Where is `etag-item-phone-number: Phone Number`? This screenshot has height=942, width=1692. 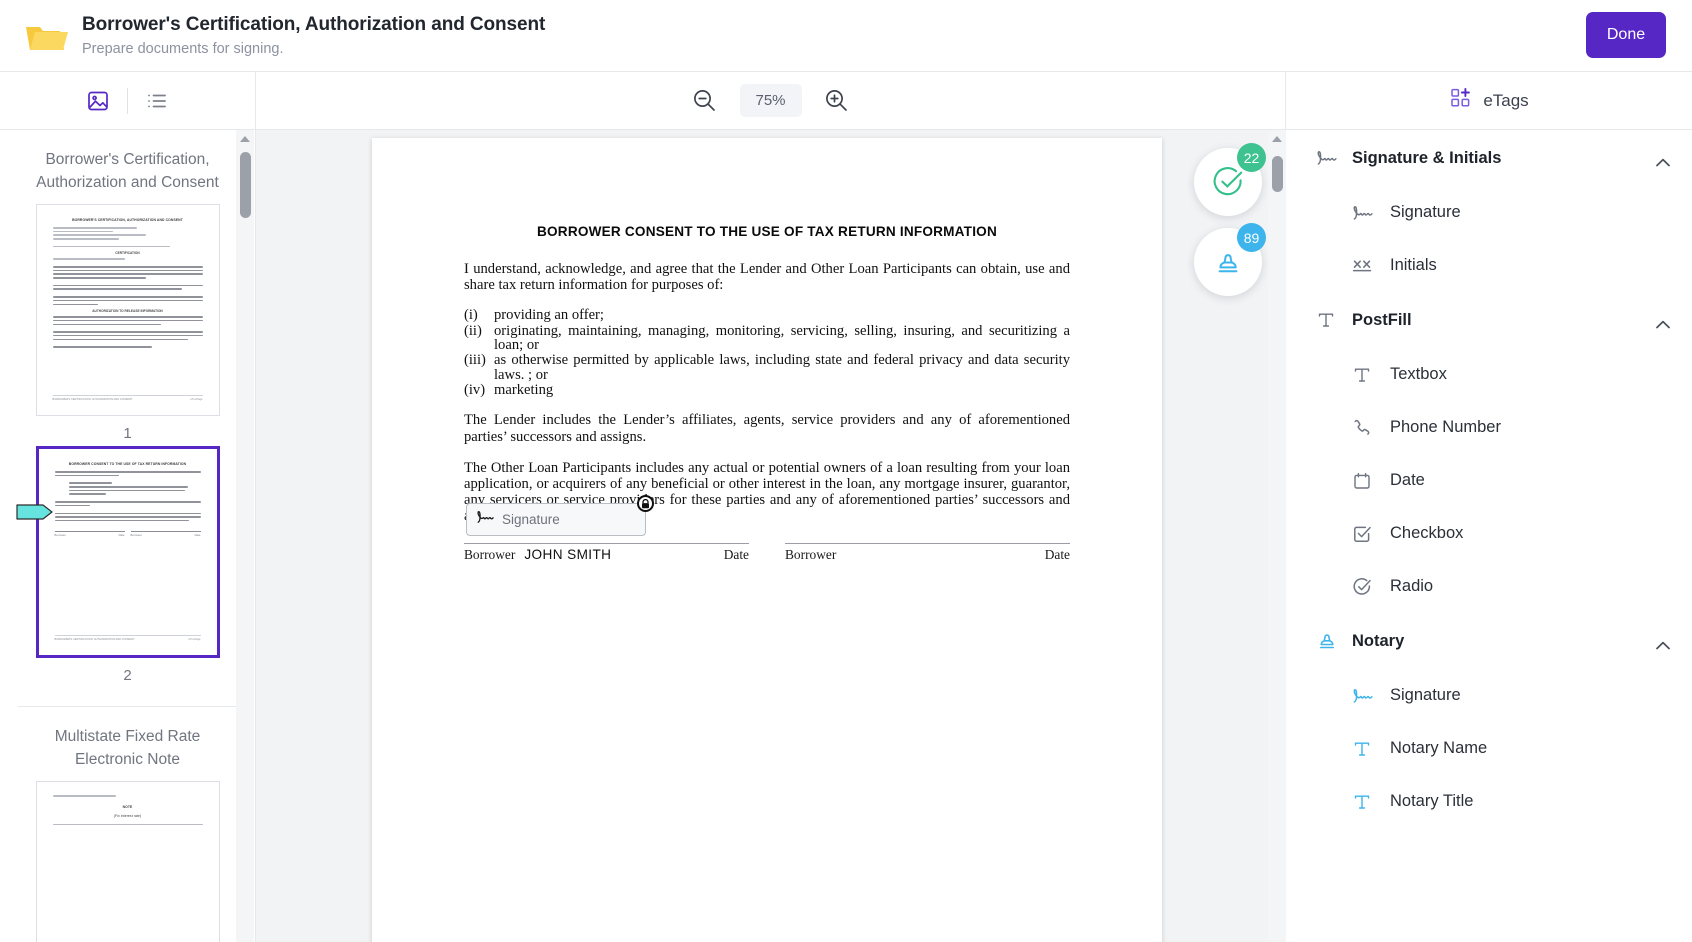 etag-item-phone-number: Phone Number is located at coordinates (1489, 427).